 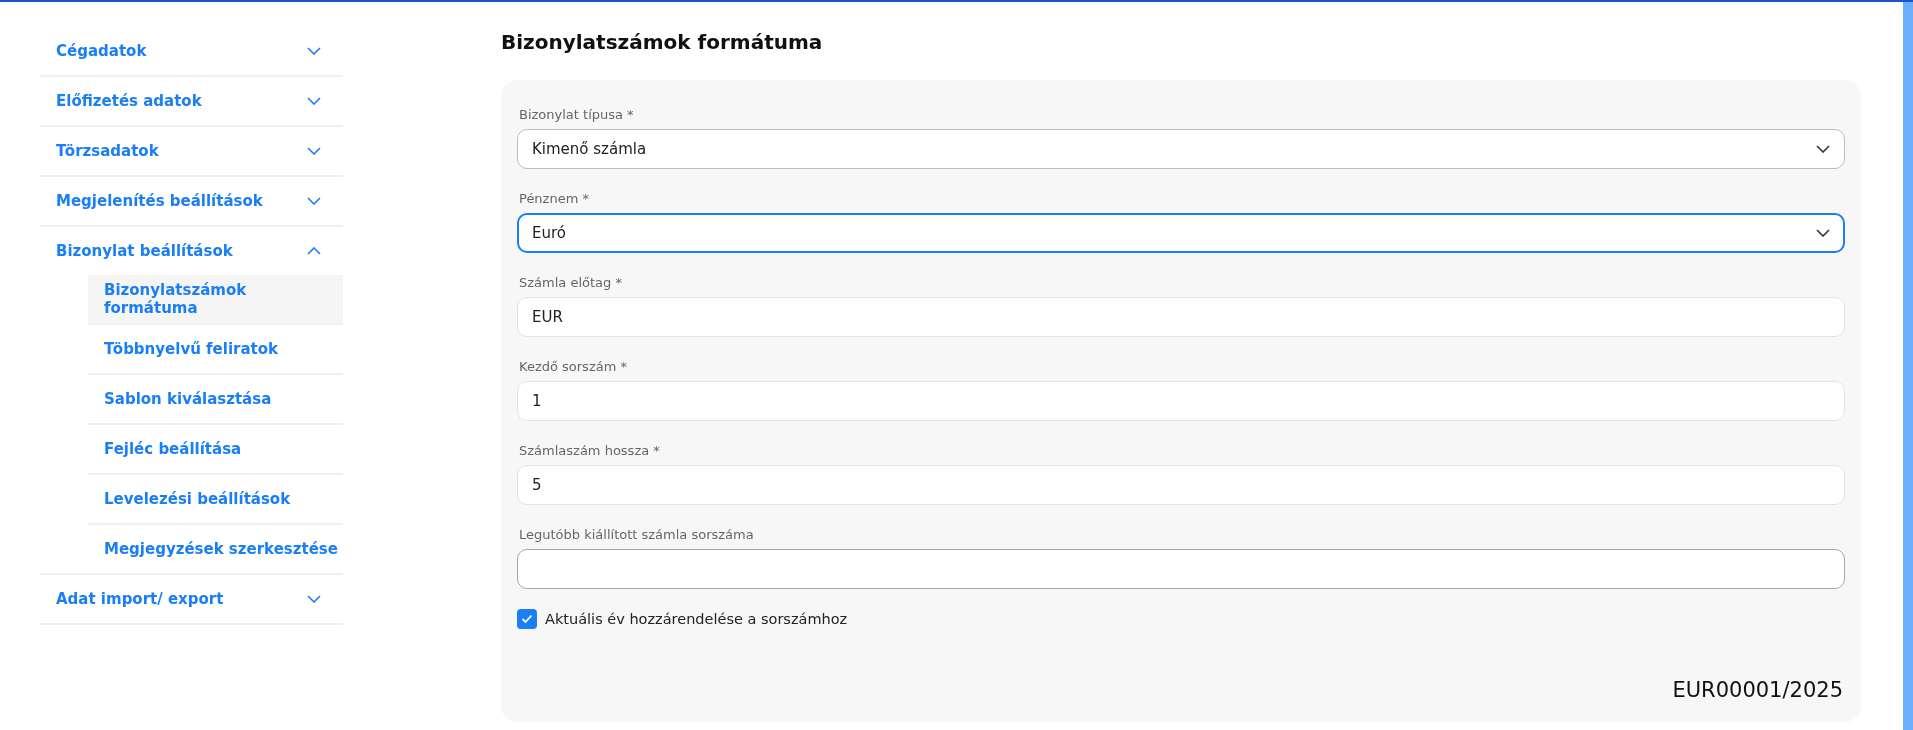 I want to click on page-title: Bizonylatszámok formátuma, so click(x=662, y=42).